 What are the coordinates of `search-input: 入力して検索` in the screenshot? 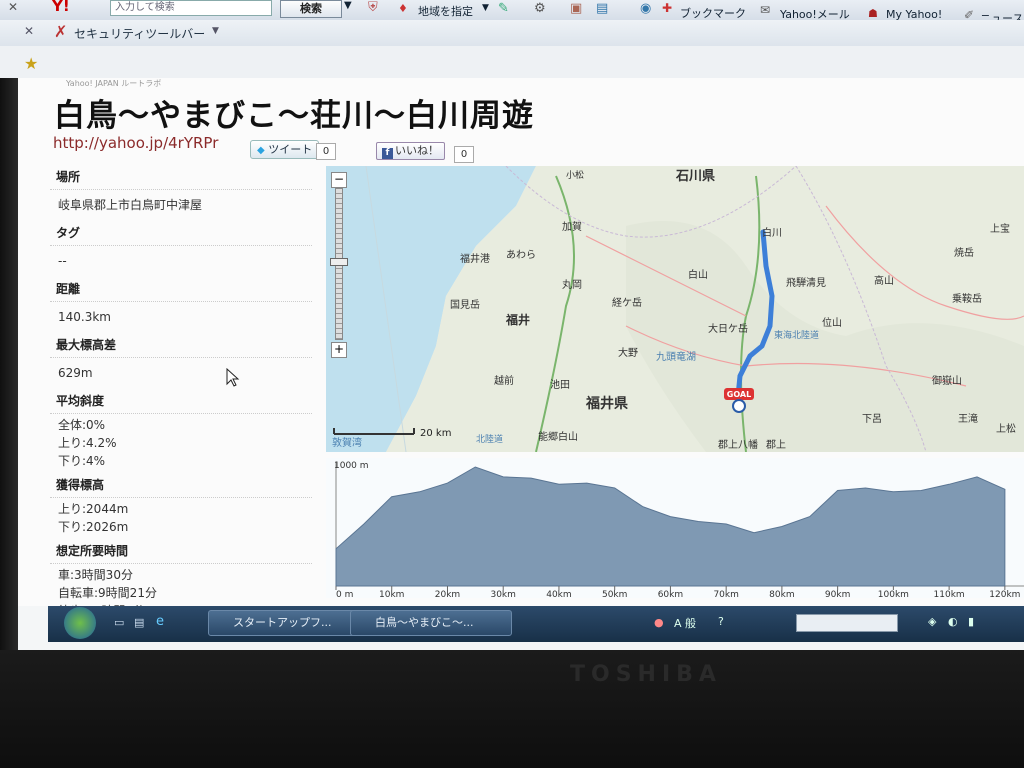 It's located at (191, 8).